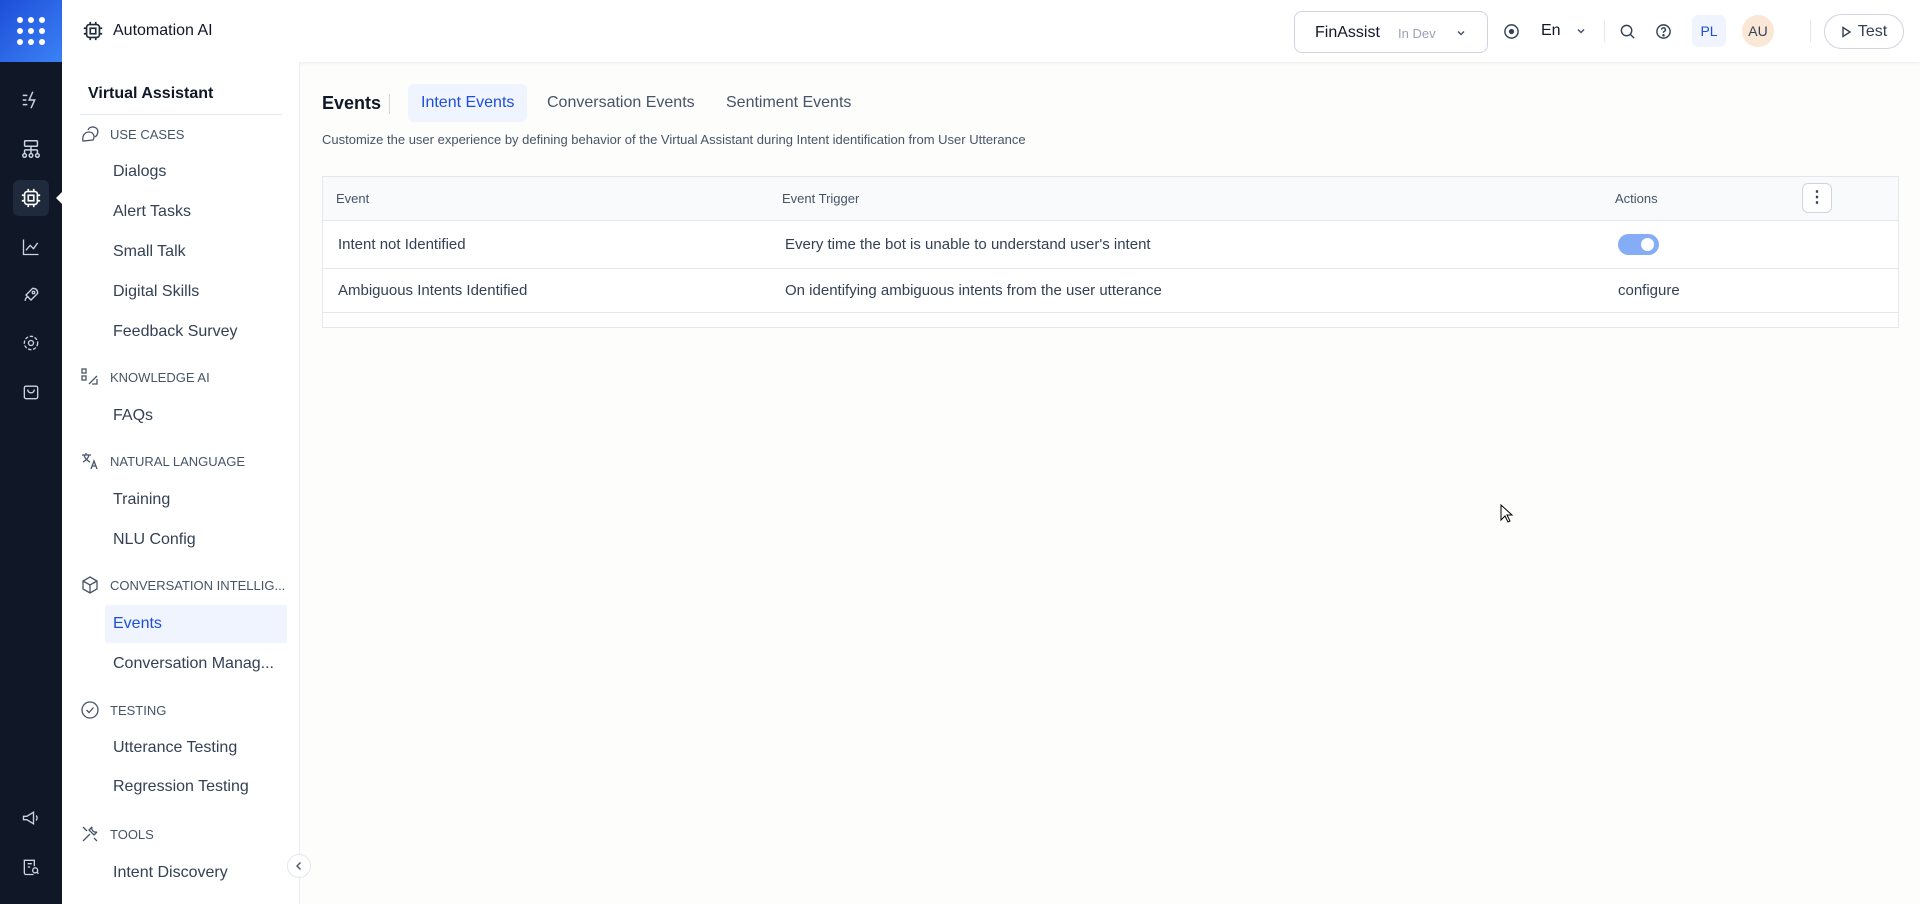 This screenshot has width=1920, height=904. I want to click on rail-analytics-icon, so click(31, 247).